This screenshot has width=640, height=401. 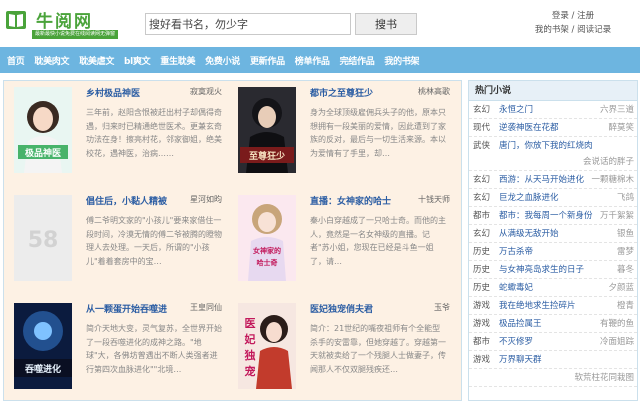 I want to click on hot-item-author: 橙青, so click(x=625, y=306).